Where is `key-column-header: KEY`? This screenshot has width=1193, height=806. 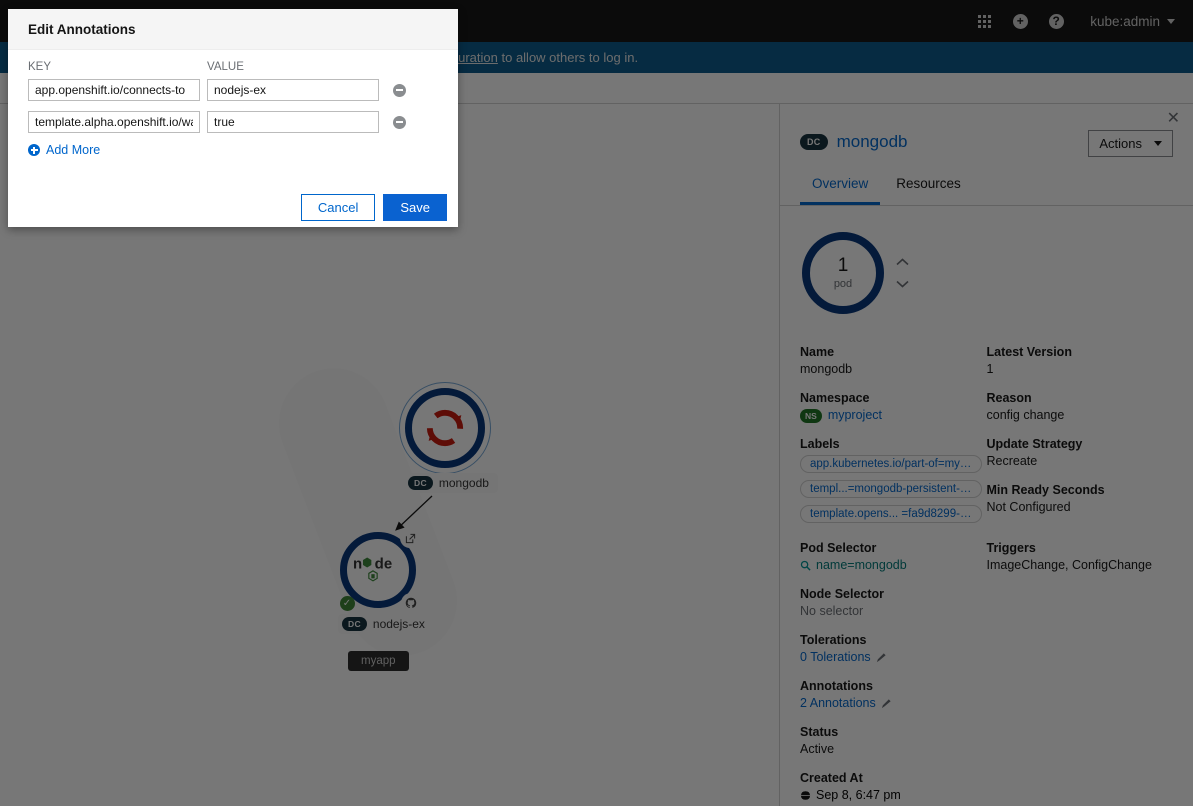
key-column-header: KEY is located at coordinates (40, 67).